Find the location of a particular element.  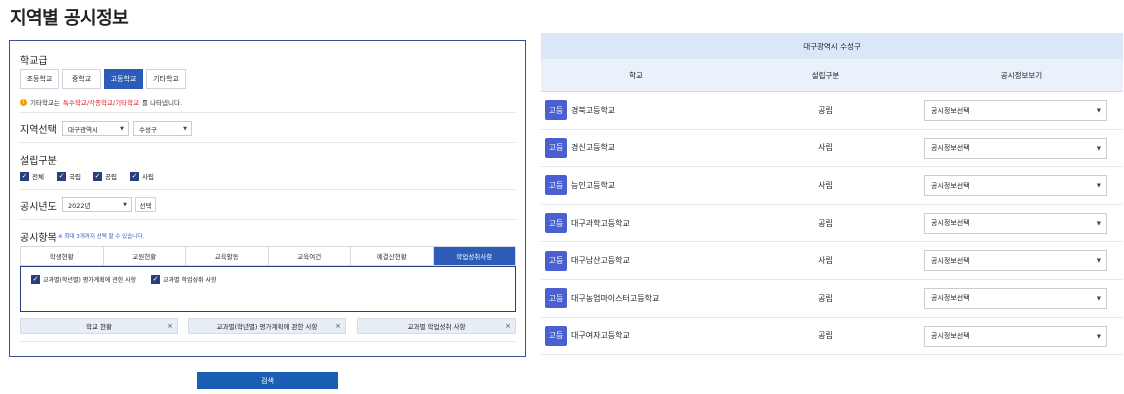

info-icon: ! is located at coordinates (23, 102).